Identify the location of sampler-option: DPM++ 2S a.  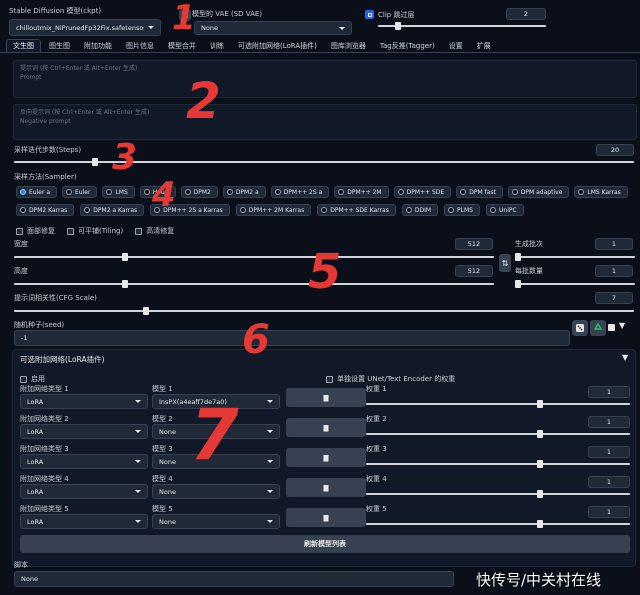
(300, 192).